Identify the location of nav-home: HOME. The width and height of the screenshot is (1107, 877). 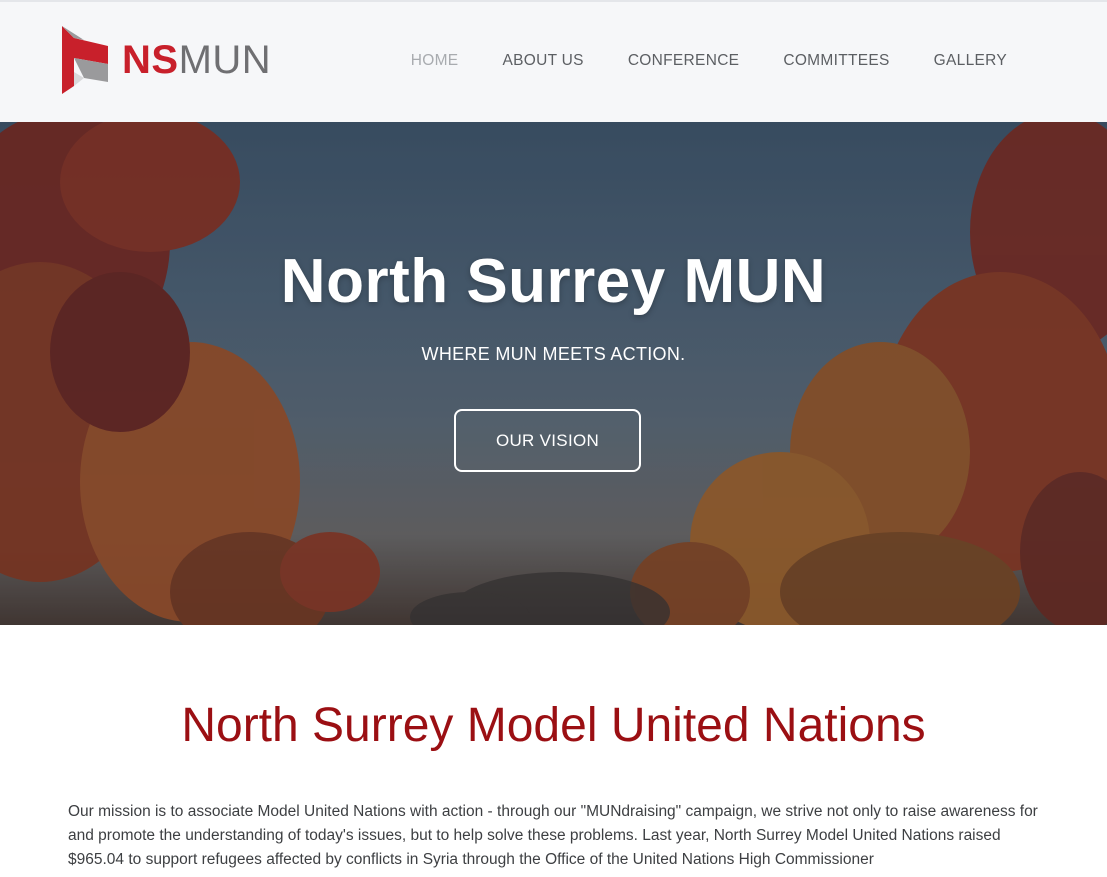
(435, 61).